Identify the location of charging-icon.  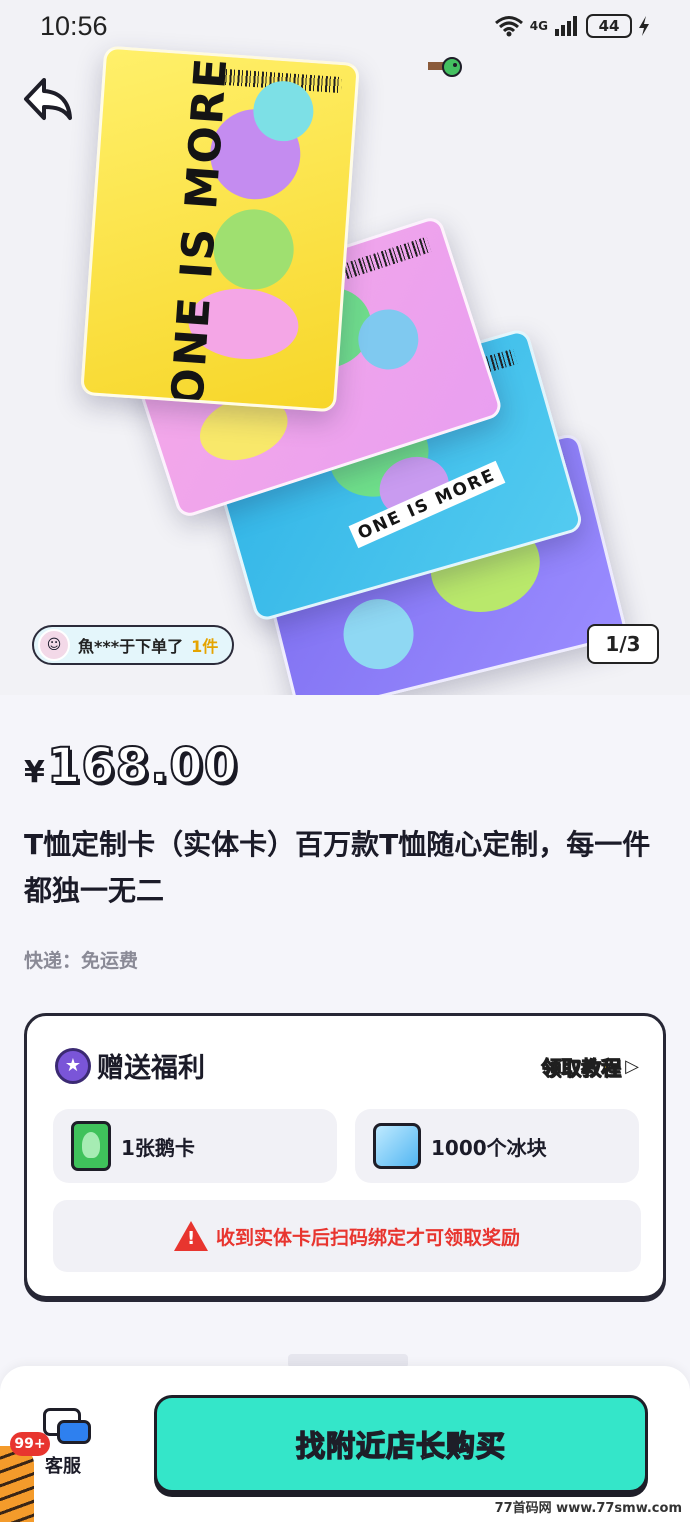
(644, 26).